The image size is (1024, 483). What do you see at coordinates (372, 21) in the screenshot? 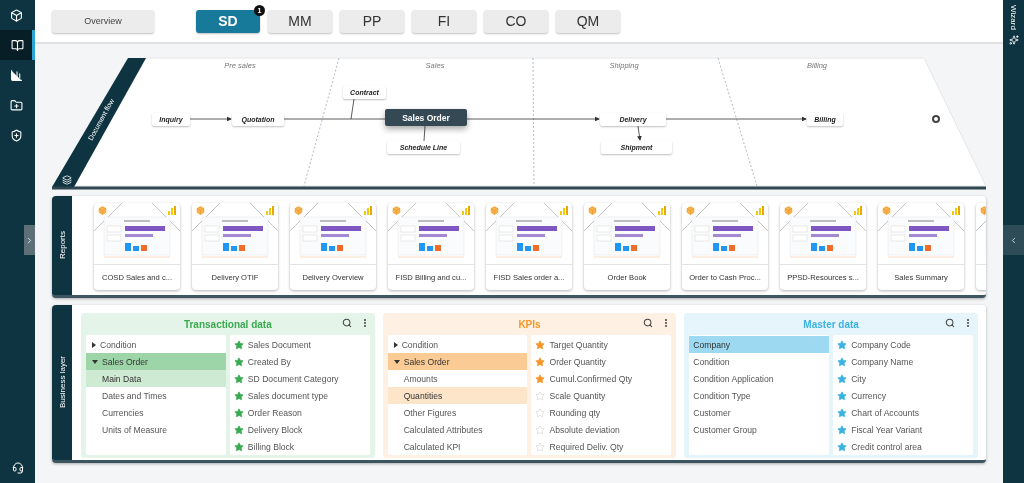
I see `module-tab: PP` at bounding box center [372, 21].